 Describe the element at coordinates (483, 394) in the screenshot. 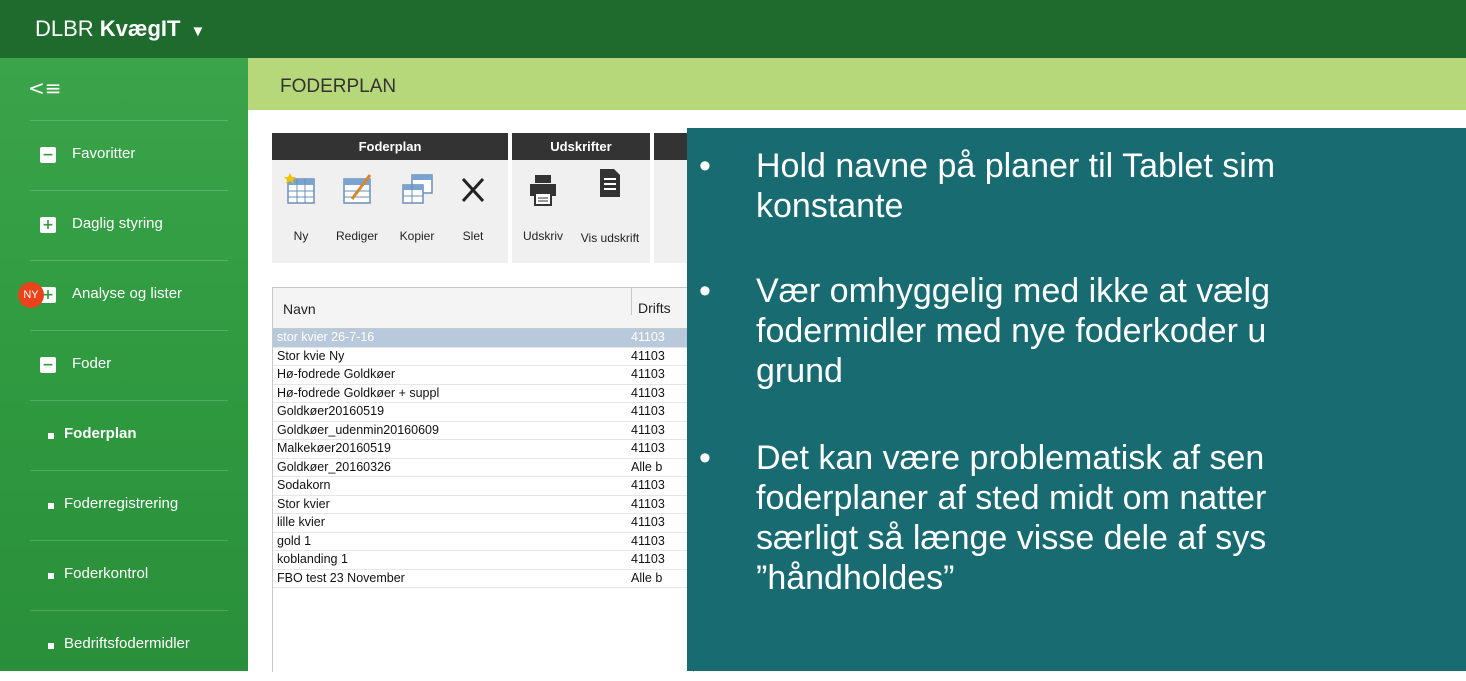

I see `table-row: Hø-fodrede Goldkøer + suppl 41103` at that location.